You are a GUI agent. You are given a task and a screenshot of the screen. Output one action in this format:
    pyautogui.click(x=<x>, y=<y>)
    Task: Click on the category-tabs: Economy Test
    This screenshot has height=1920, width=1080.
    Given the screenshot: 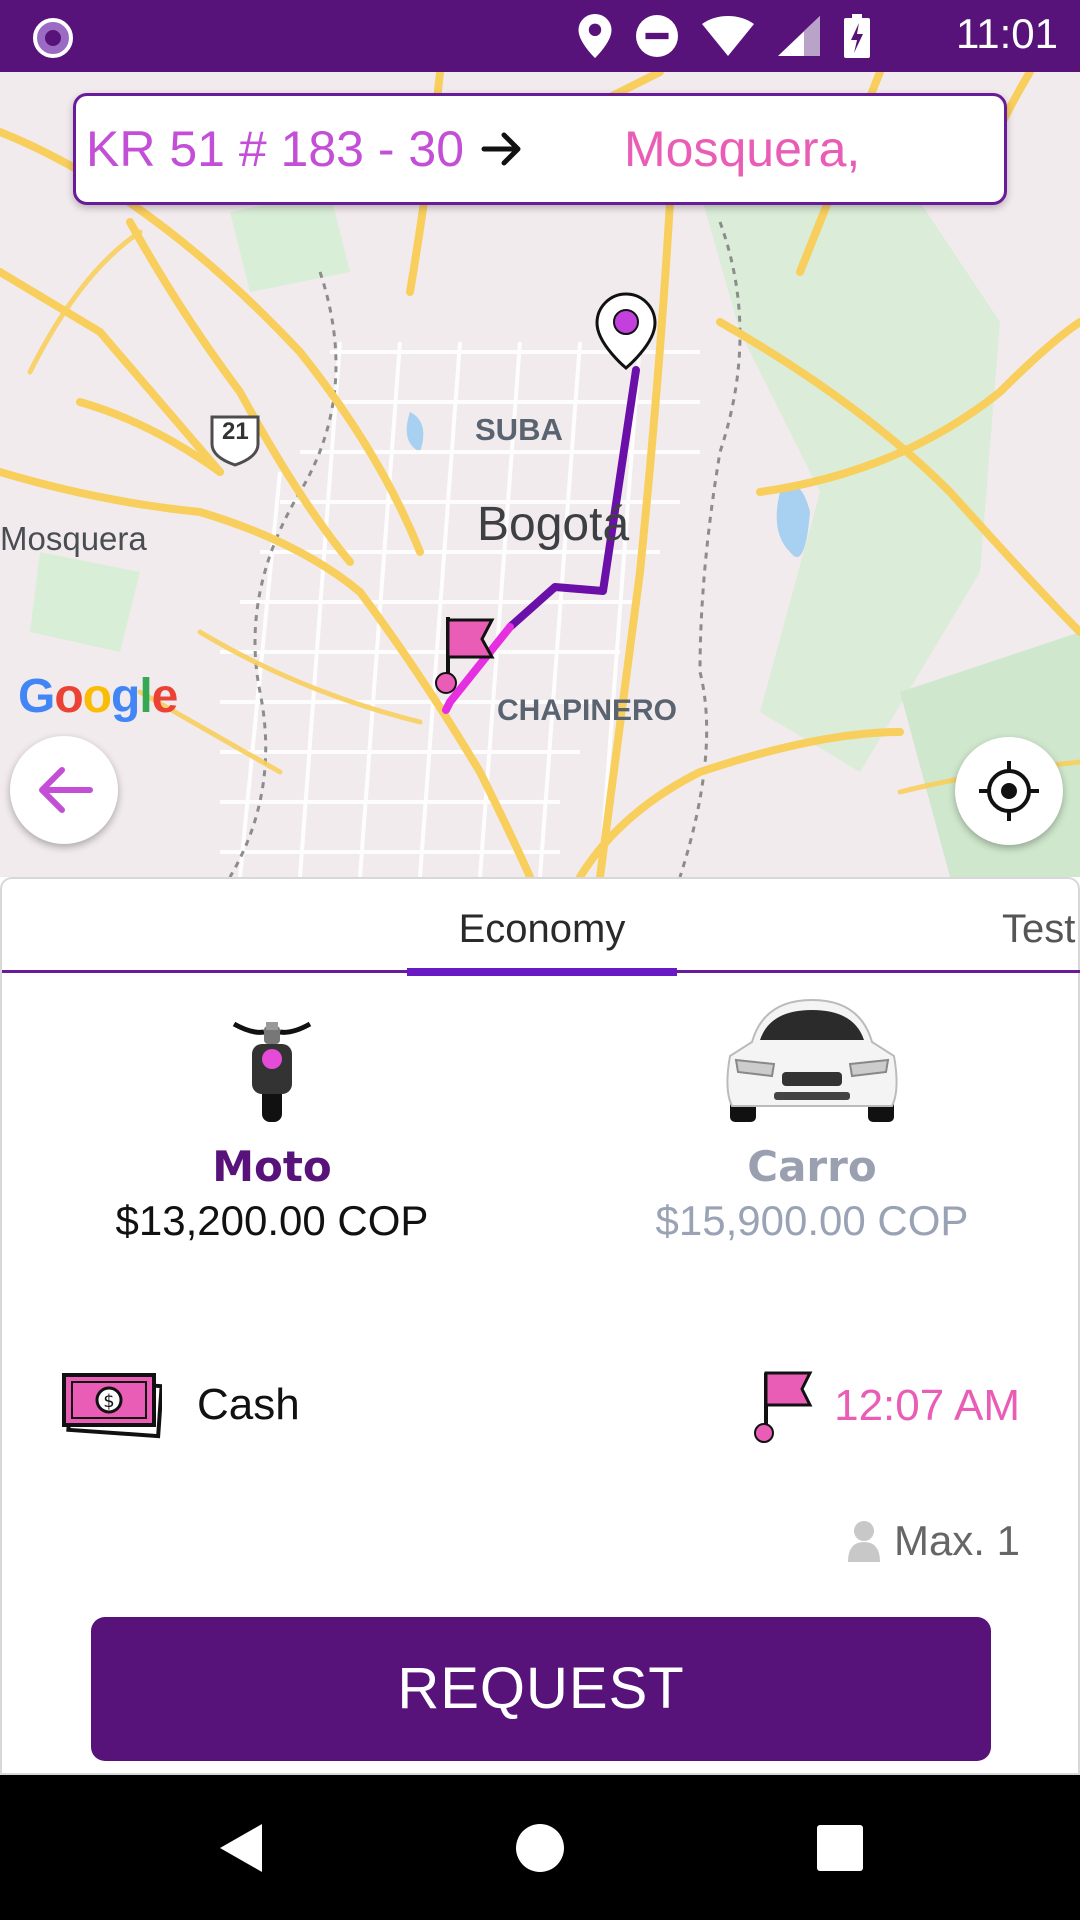 What is the action you would take?
    pyautogui.click(x=541, y=927)
    